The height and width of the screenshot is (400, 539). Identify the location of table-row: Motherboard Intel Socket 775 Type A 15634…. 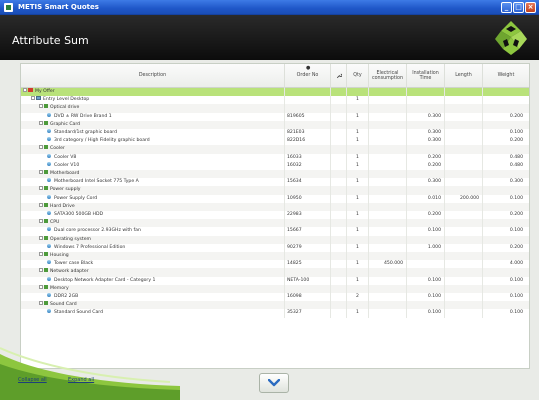
(275, 182).